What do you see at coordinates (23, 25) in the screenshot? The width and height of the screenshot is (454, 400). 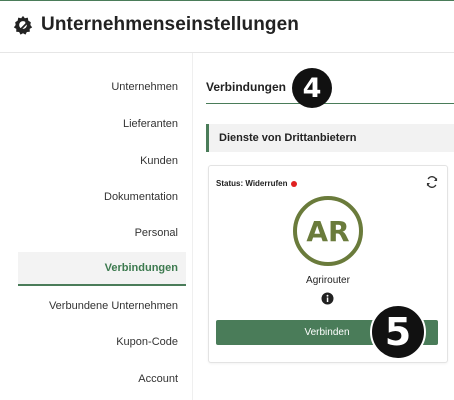 I see `gear-wrench-icon` at bounding box center [23, 25].